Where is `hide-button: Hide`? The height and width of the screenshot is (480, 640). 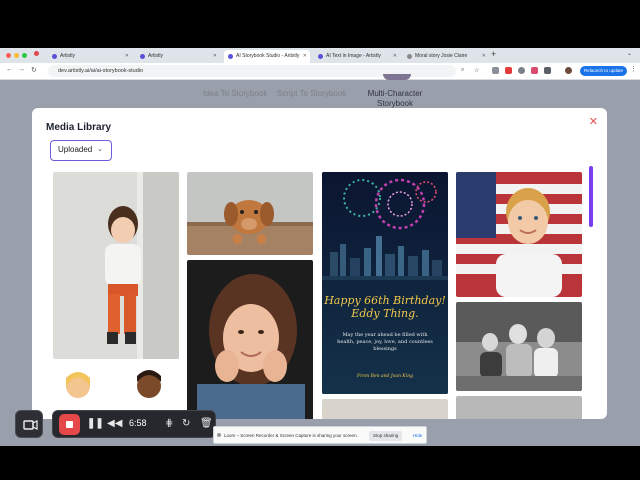
hide-button: Hide is located at coordinates (417, 435).